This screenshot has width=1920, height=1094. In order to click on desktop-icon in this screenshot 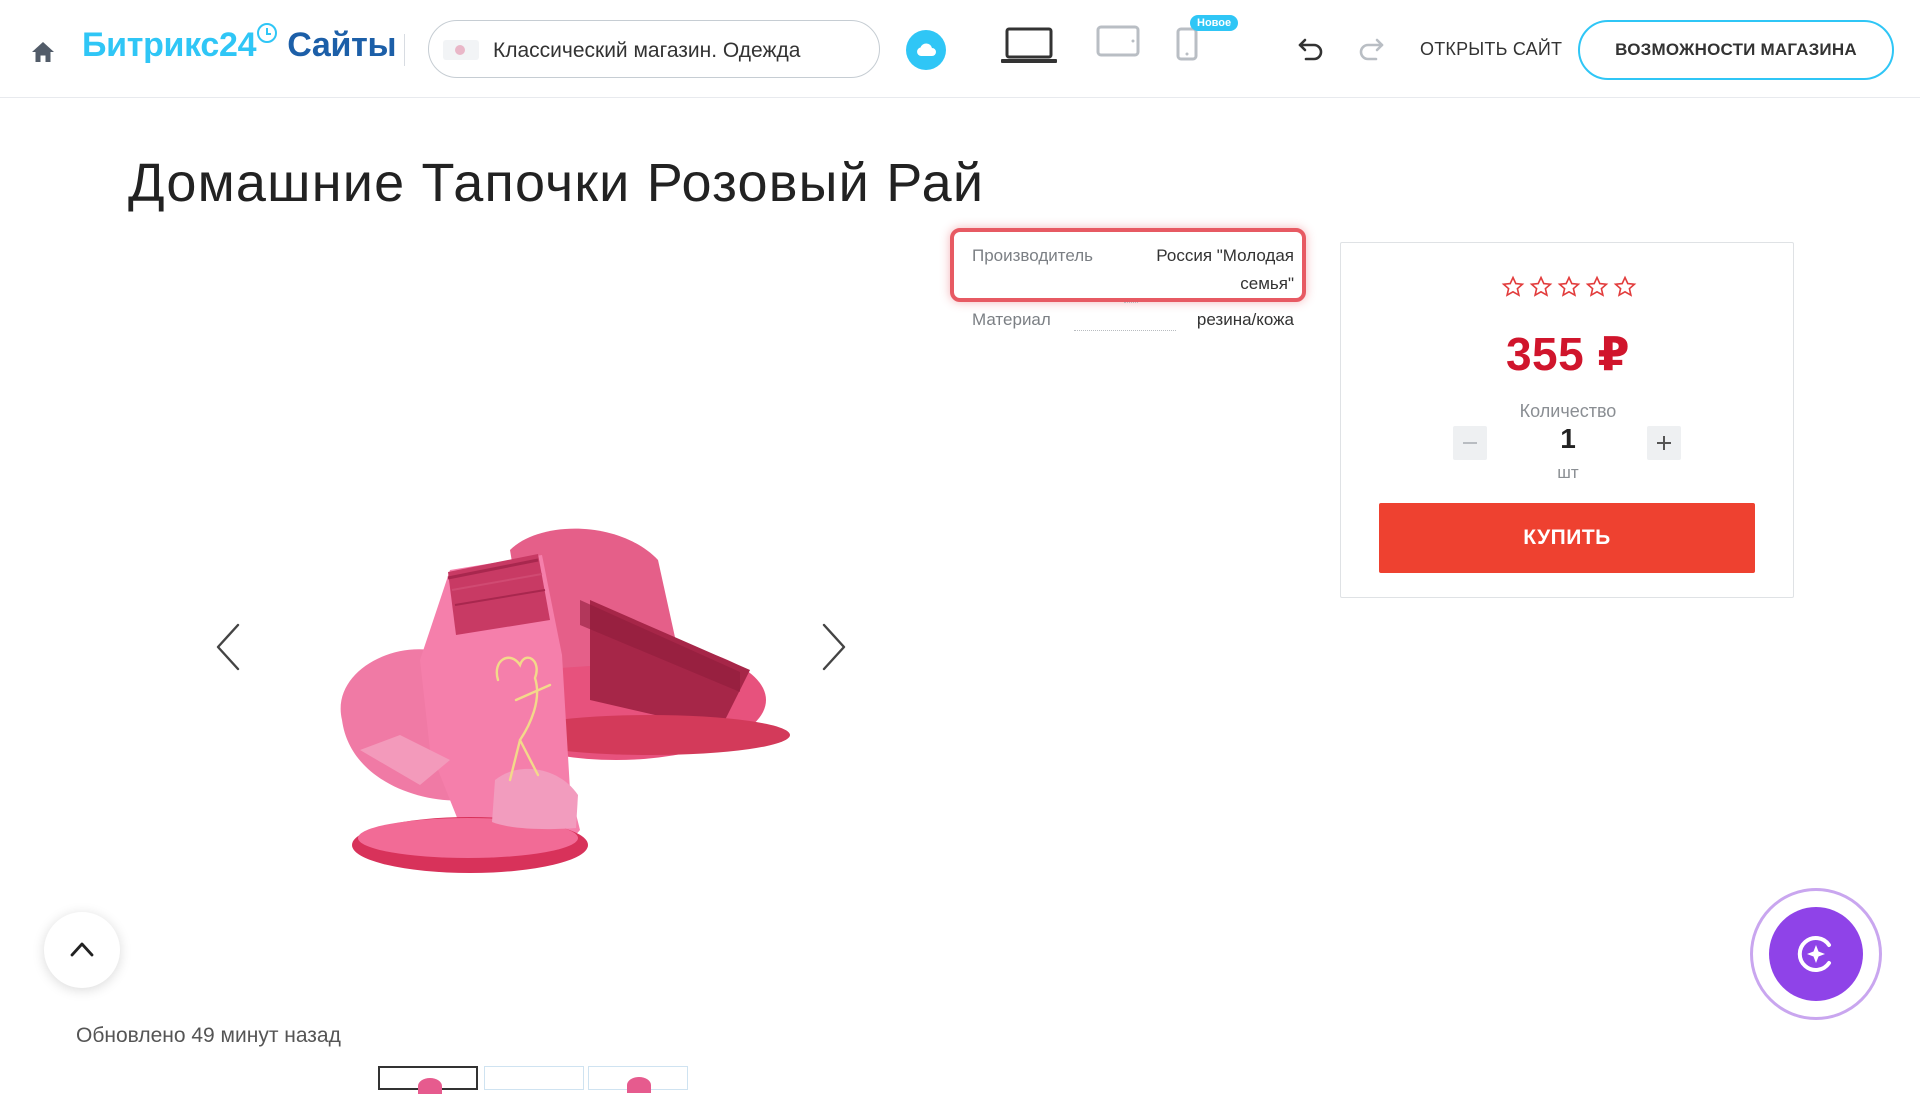, I will do `click(1029, 45)`.